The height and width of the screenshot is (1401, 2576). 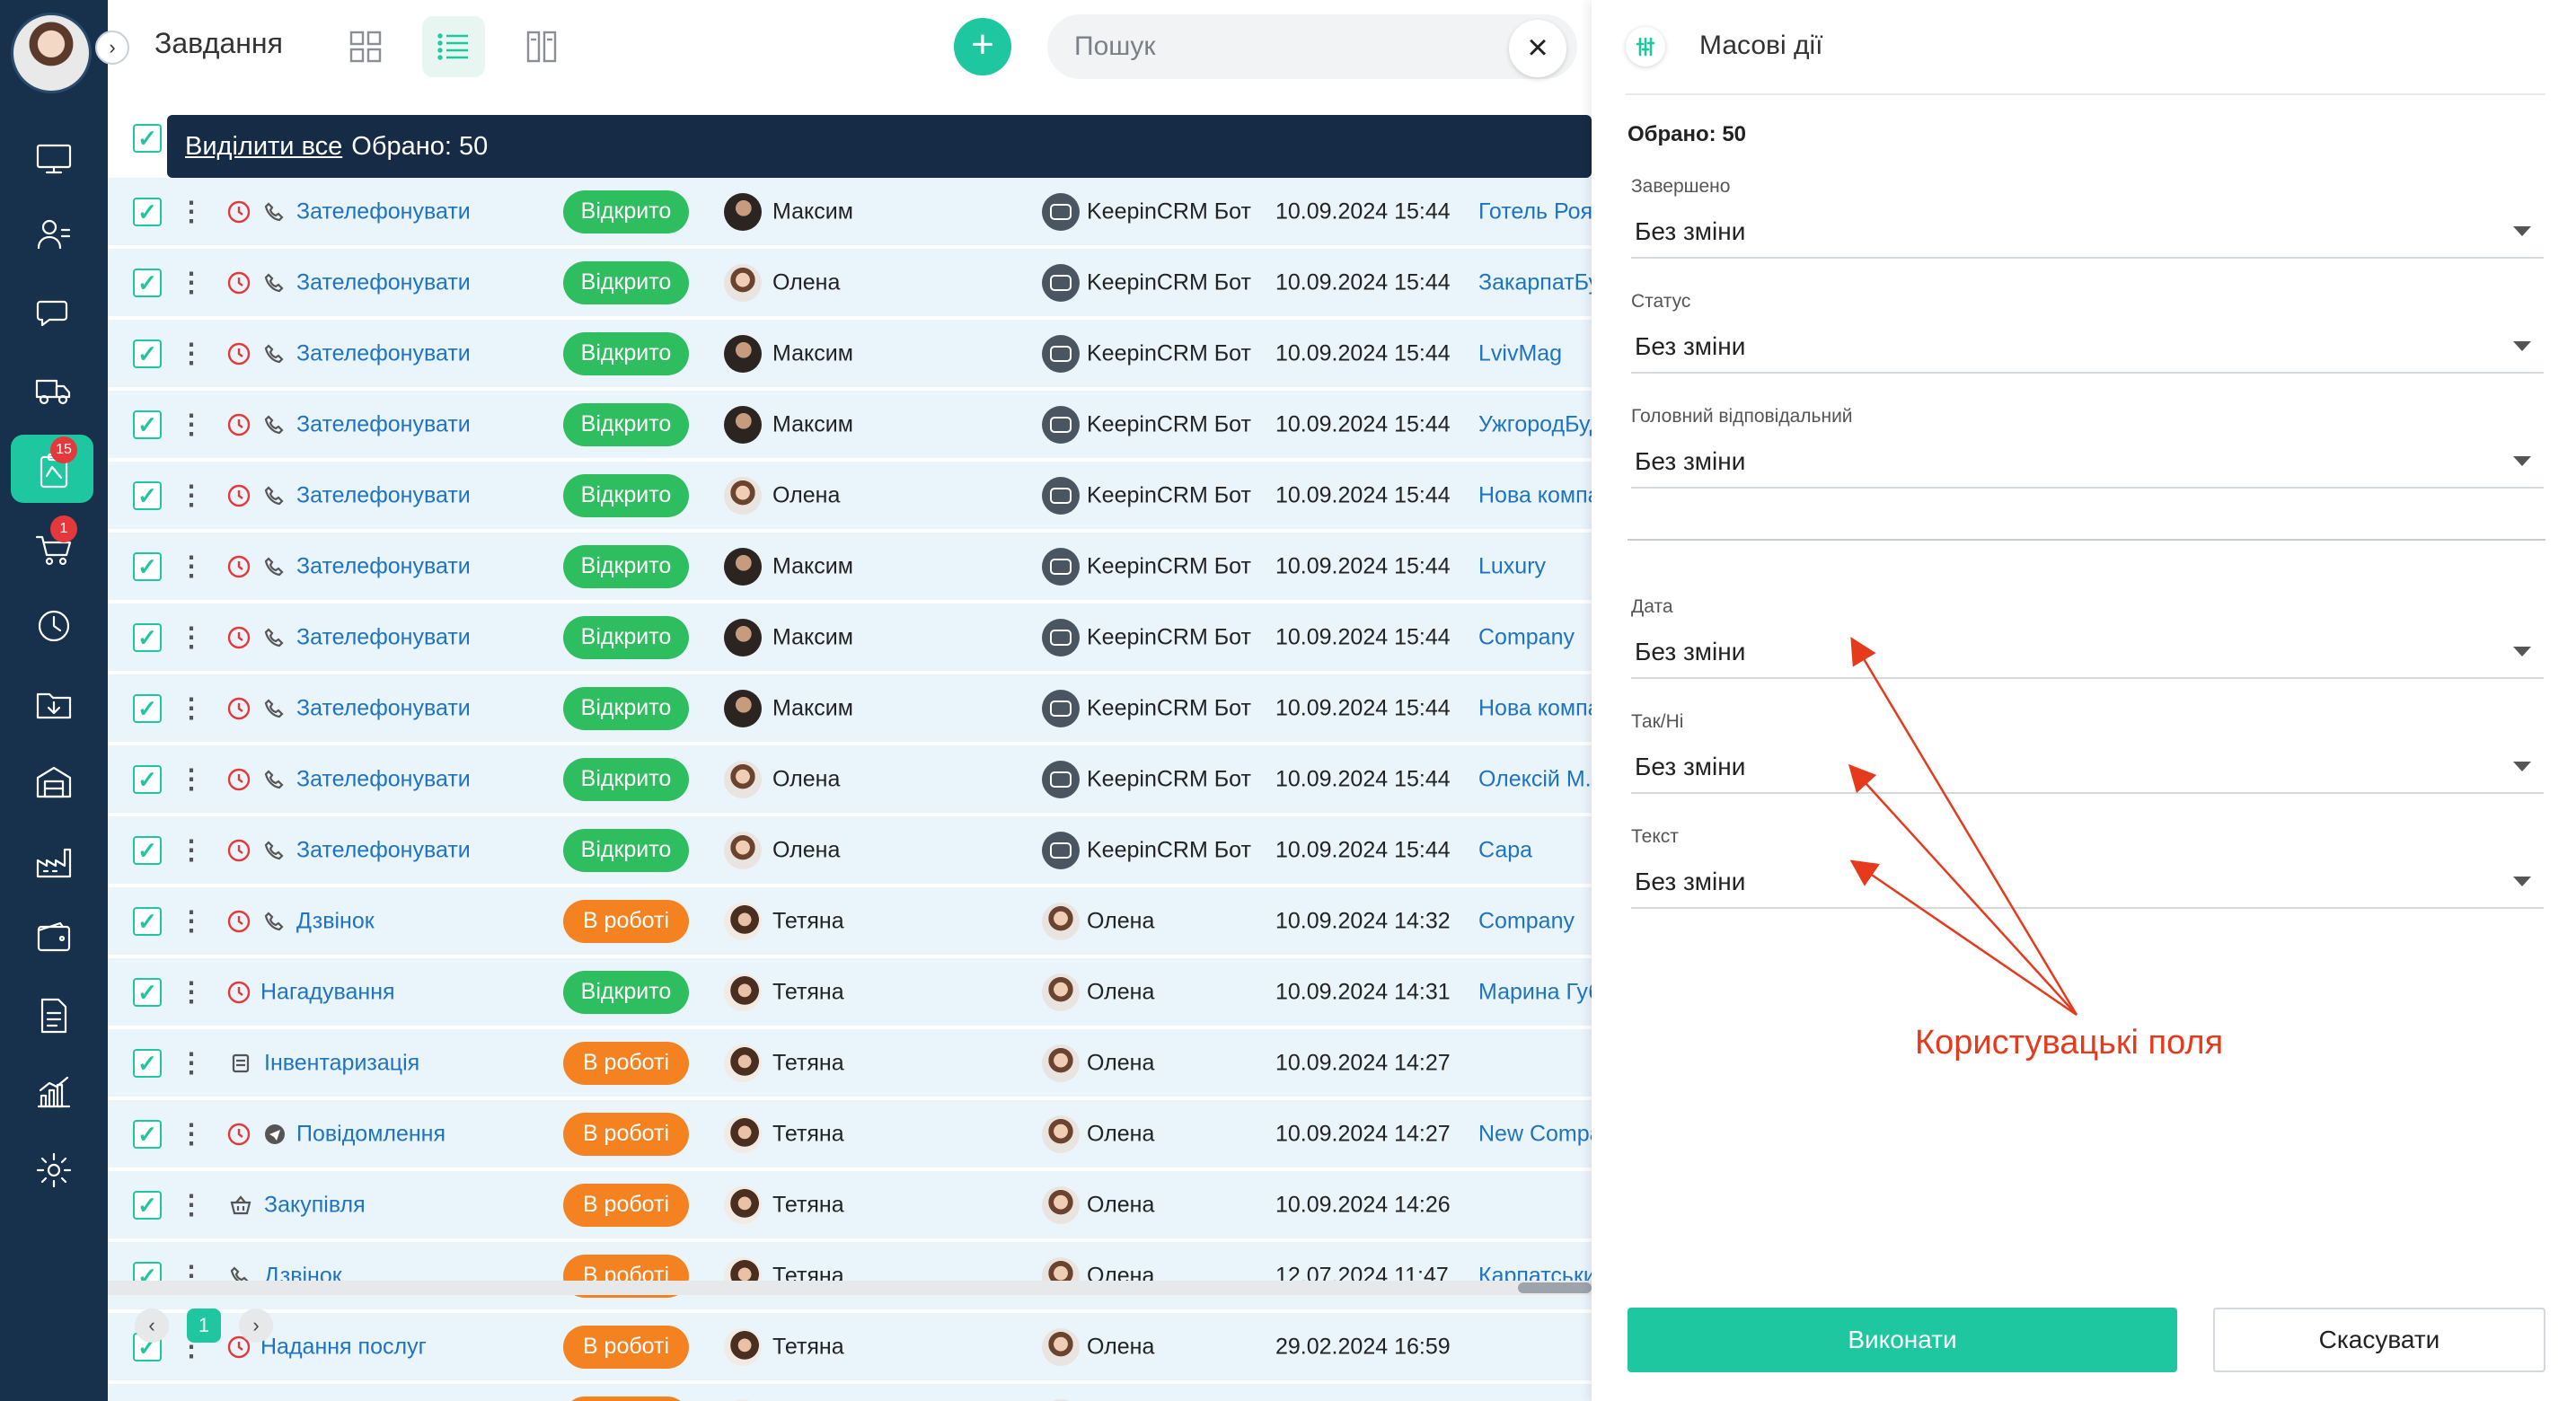 I want to click on user-avatar, so click(x=51, y=53).